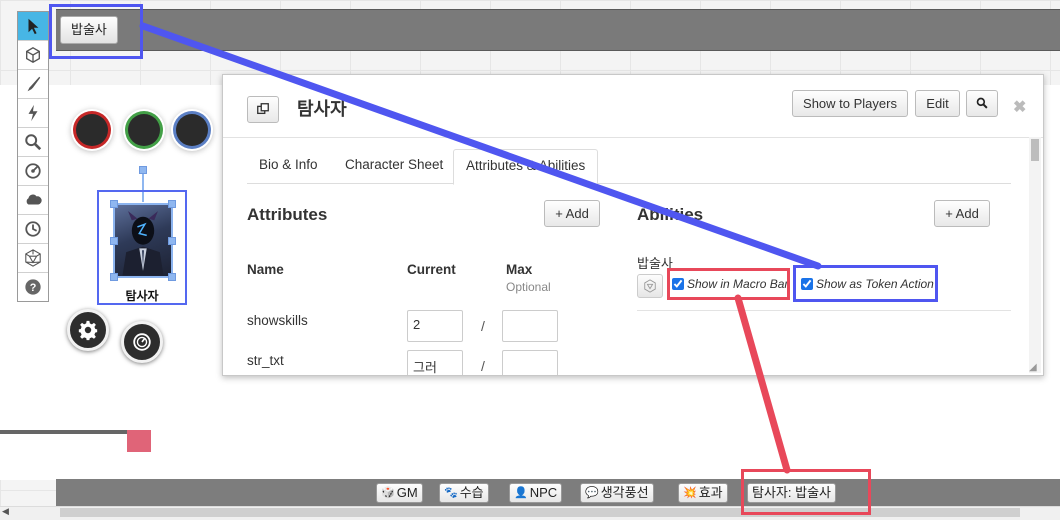 The height and width of the screenshot is (520, 1060). Describe the element at coordinates (33, 171) in the screenshot. I see `measure-tool-icon` at that location.